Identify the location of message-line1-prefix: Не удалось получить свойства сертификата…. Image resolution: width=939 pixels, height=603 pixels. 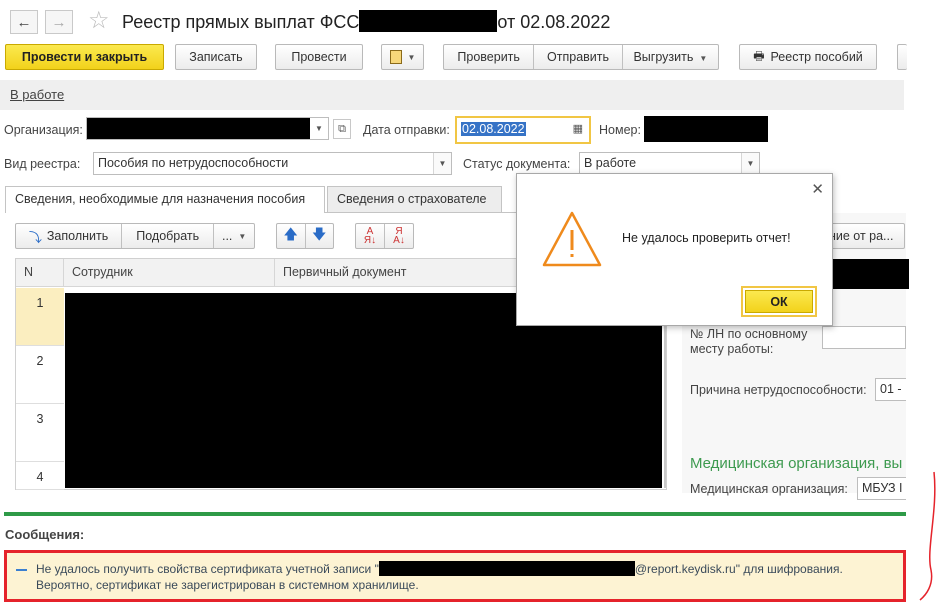
(207, 569).